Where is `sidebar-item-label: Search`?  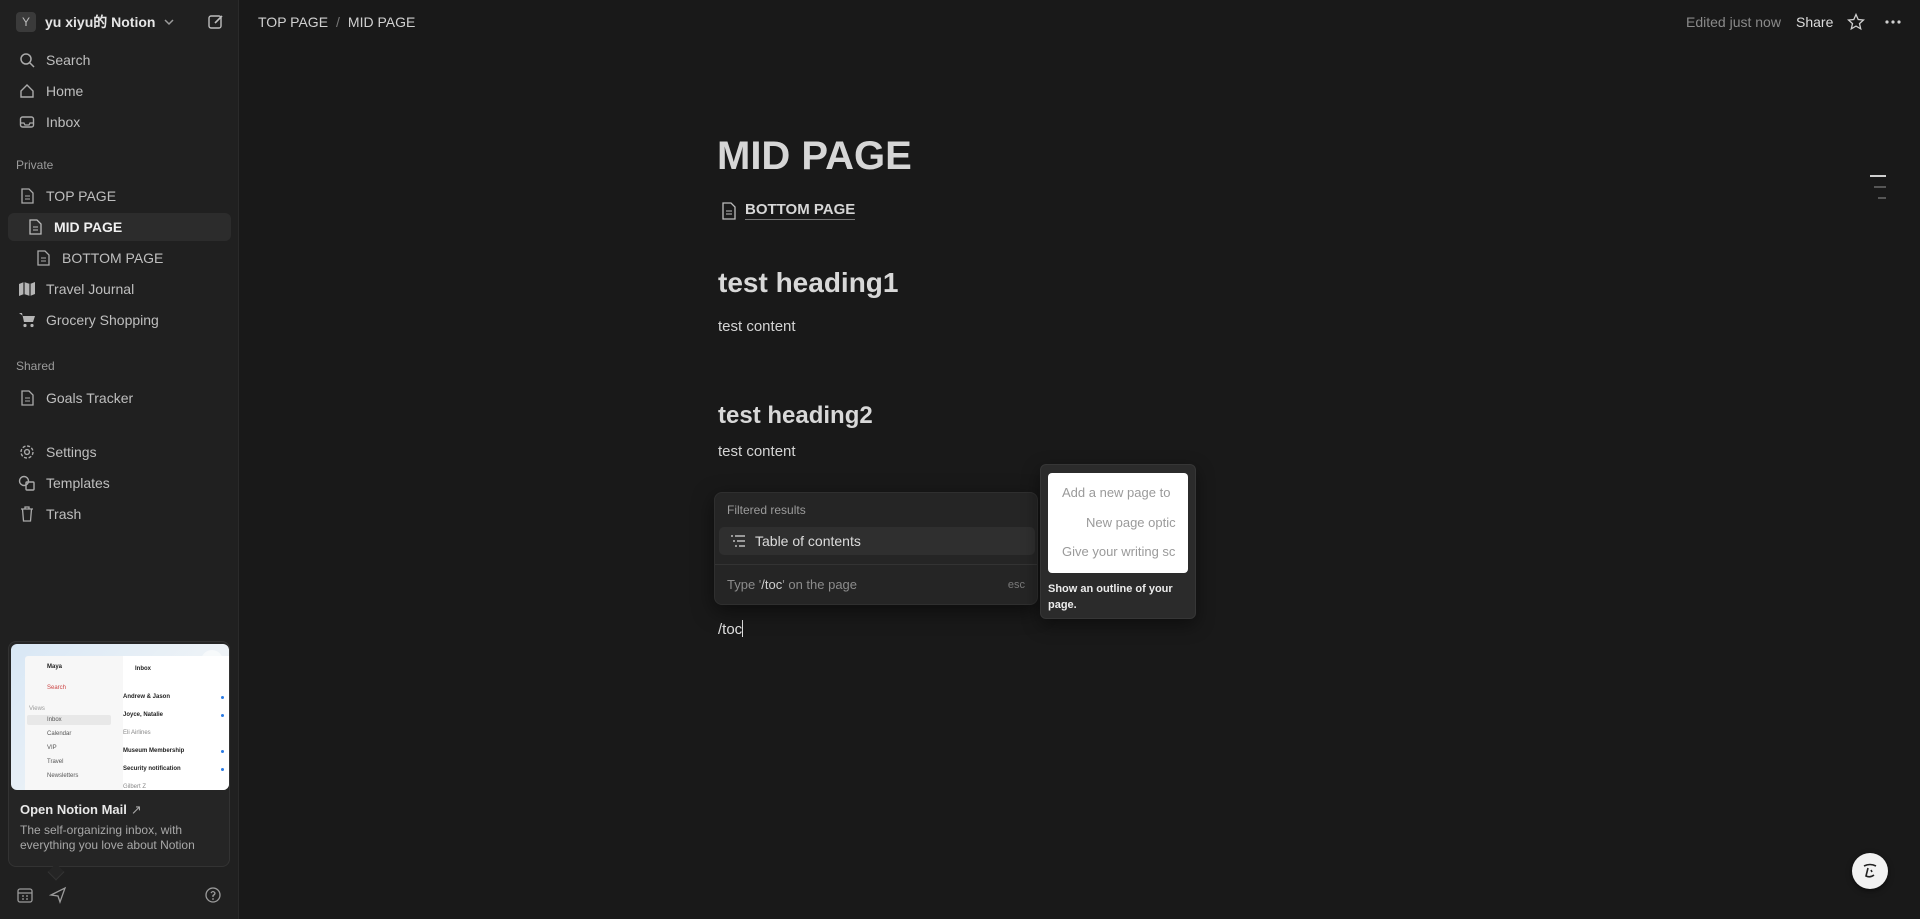
sidebar-item-label: Search is located at coordinates (68, 60).